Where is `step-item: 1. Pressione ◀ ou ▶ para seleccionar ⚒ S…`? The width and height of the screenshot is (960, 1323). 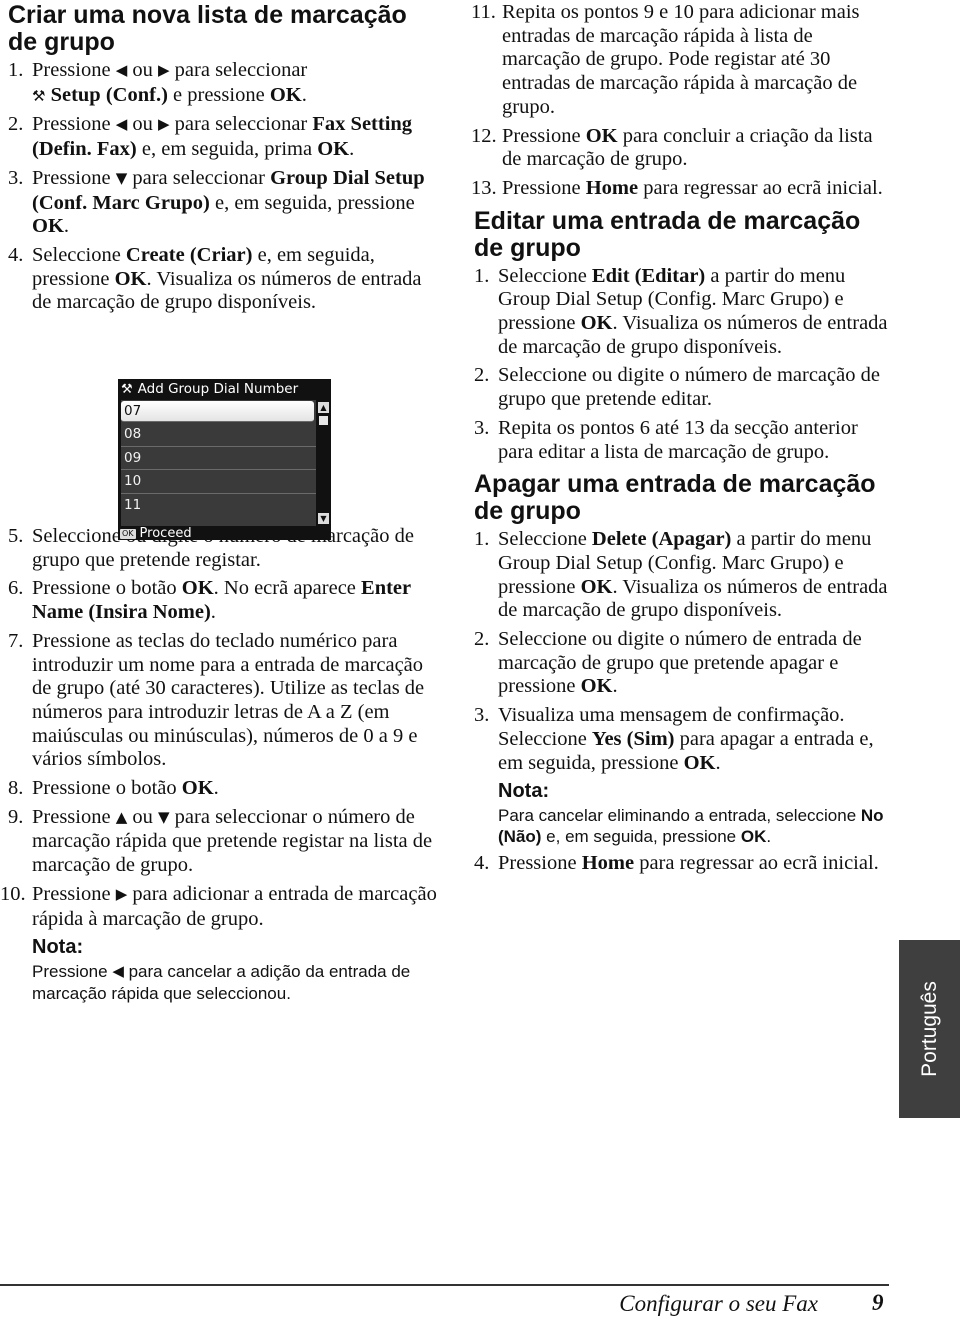 step-item: 1. Pressione ◀ ou ▶ para seleccionar ⚒ S… is located at coordinates (158, 82).